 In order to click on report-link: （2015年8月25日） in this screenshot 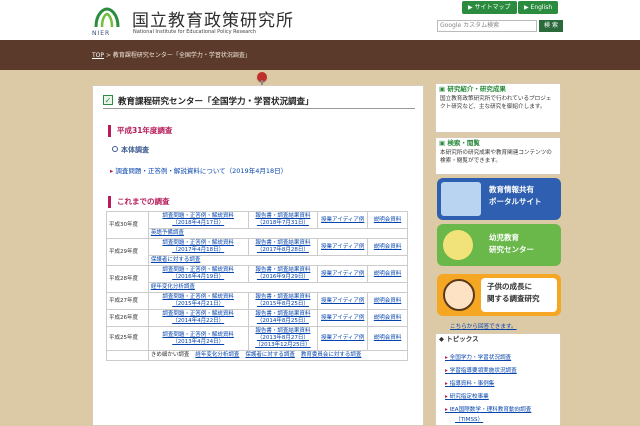, I will do `click(283, 304)`.